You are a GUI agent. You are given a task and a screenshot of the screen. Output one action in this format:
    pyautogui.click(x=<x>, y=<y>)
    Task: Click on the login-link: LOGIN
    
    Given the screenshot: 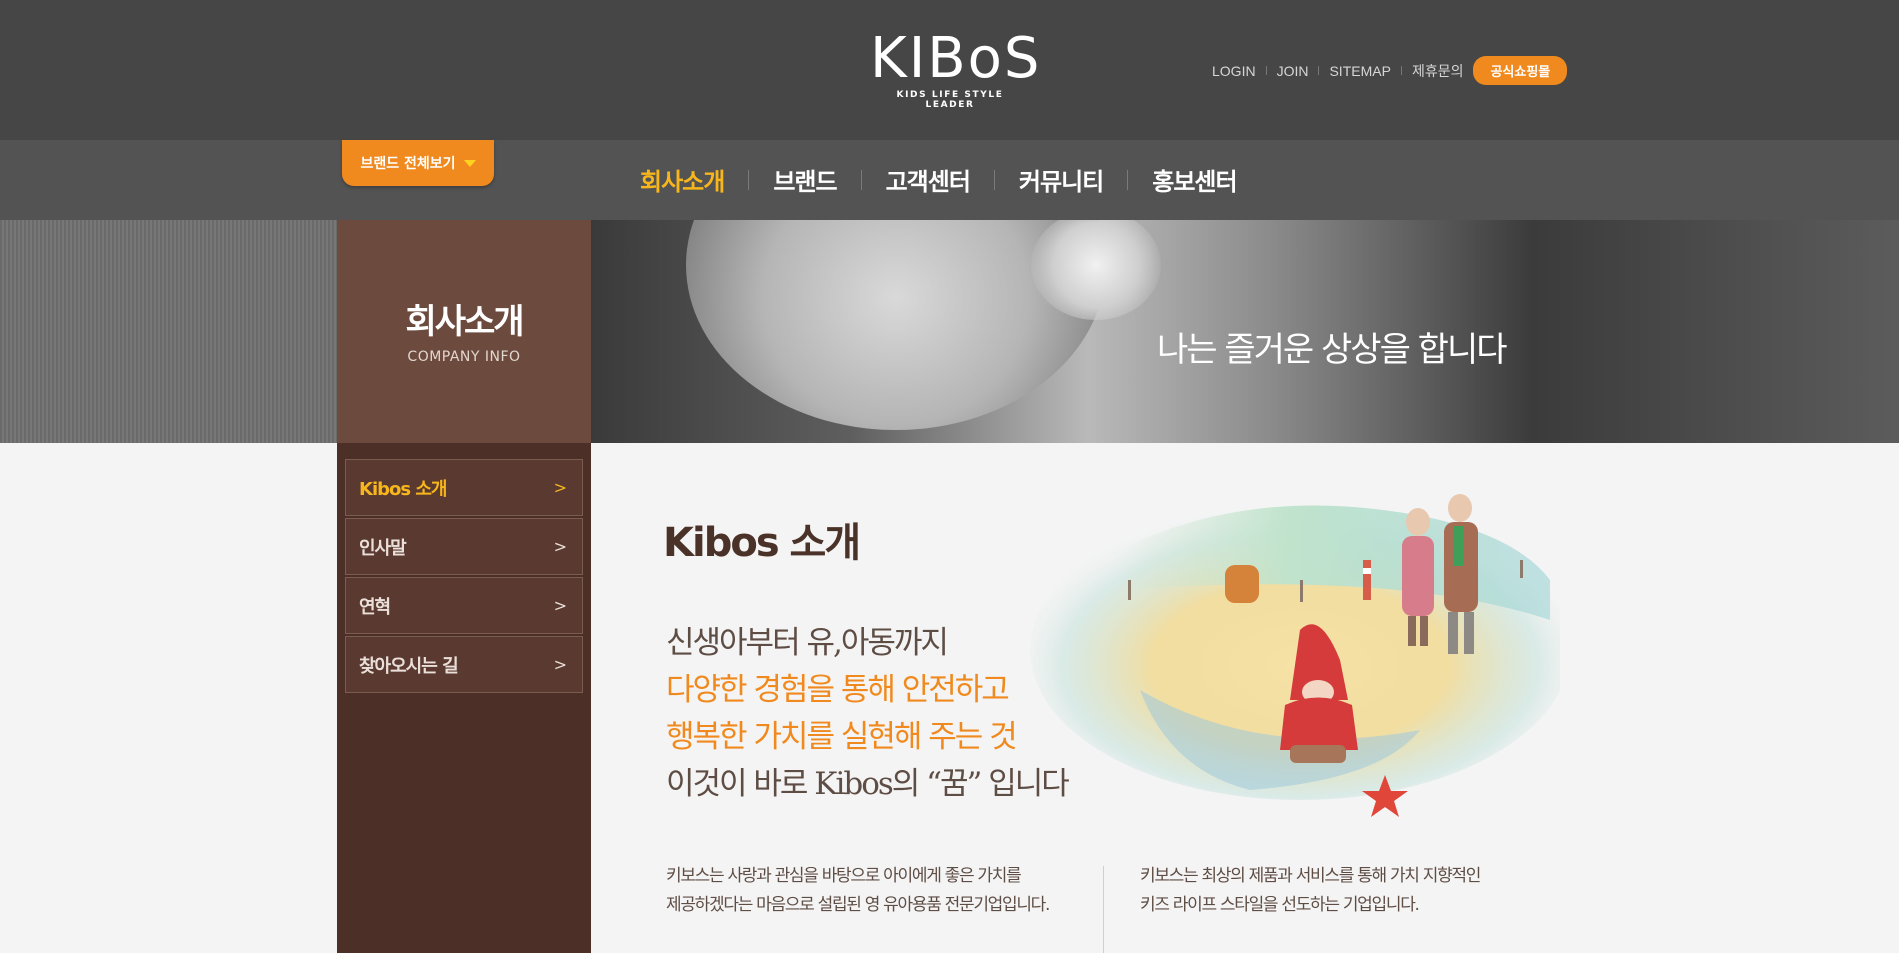 What is the action you would take?
    pyautogui.click(x=1234, y=71)
    